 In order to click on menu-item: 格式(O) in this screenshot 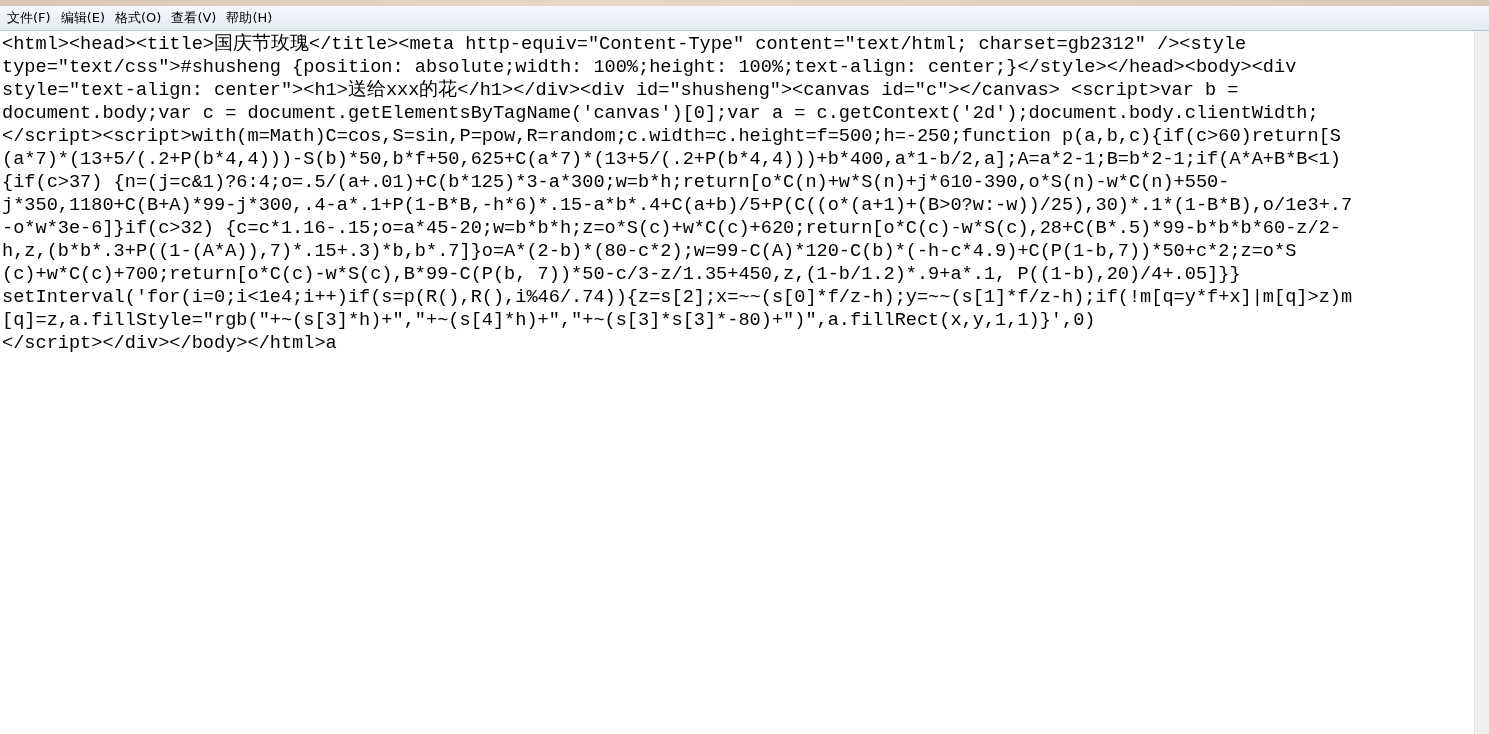, I will do `click(138, 18)`.